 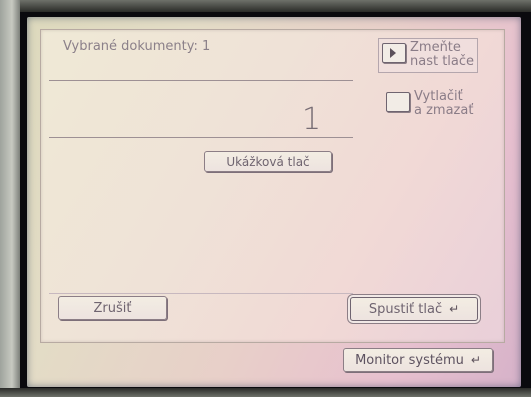 I want to click on footer-bar: Monitor systému ↵, so click(x=274, y=366).